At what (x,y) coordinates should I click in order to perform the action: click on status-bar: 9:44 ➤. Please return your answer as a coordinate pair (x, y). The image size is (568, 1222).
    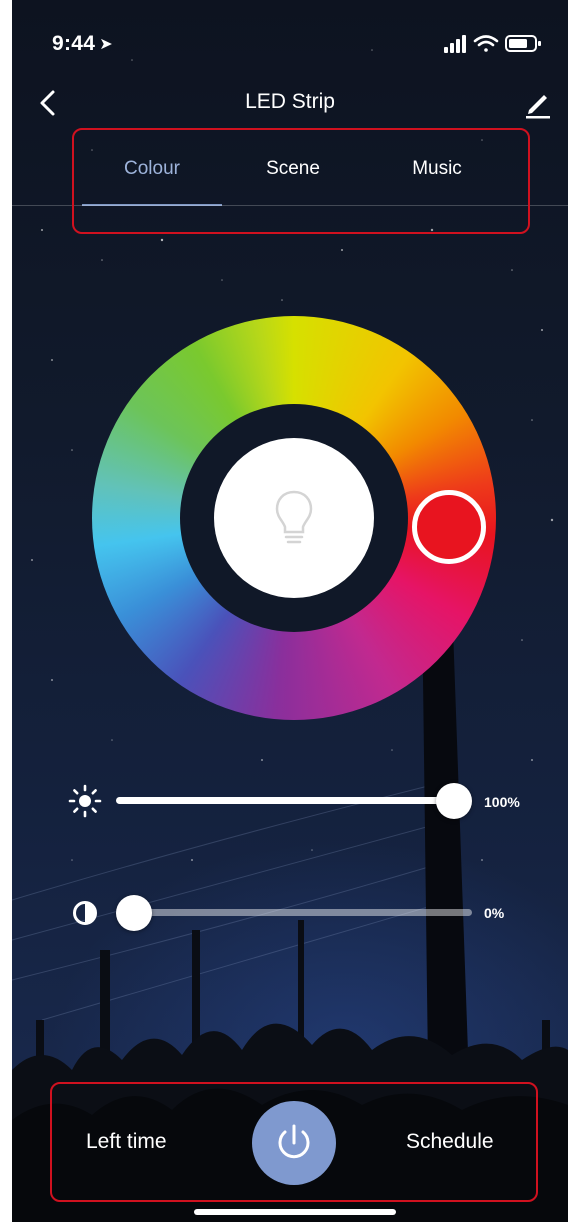
    Looking at the image, I should click on (290, 40).